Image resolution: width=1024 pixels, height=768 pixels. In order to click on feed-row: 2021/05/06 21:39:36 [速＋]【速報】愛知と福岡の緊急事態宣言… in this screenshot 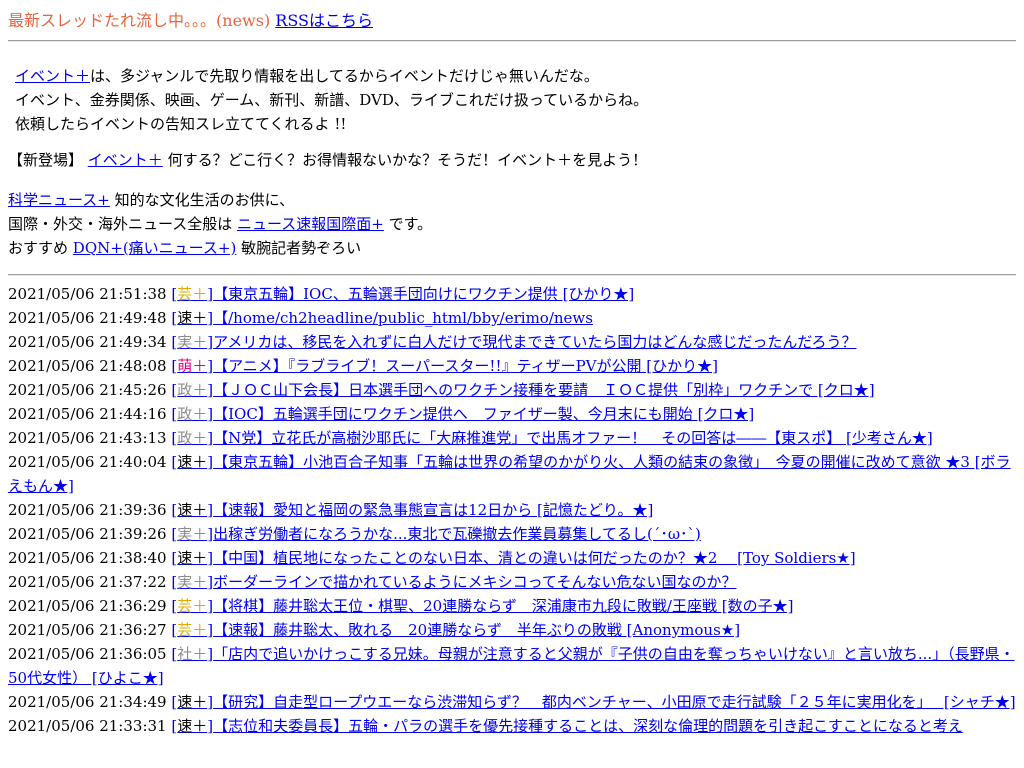, I will do `click(512, 510)`.